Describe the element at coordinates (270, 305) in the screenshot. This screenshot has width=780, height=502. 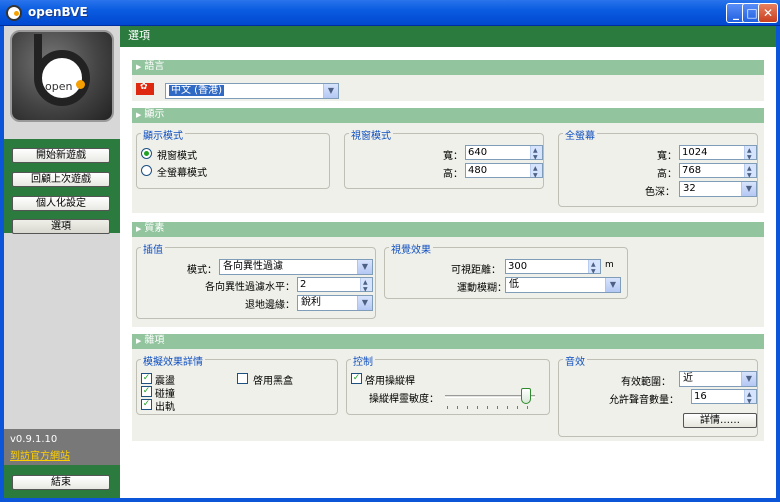
I see `edge-wrap-label: 退地邊緣：` at that location.